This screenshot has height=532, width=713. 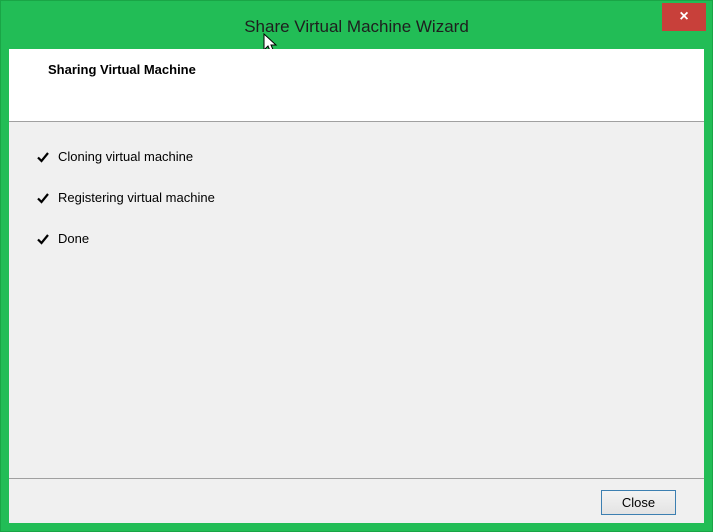 What do you see at coordinates (126, 156) in the screenshot?
I see `step-label: Cloning virtual machine` at bounding box center [126, 156].